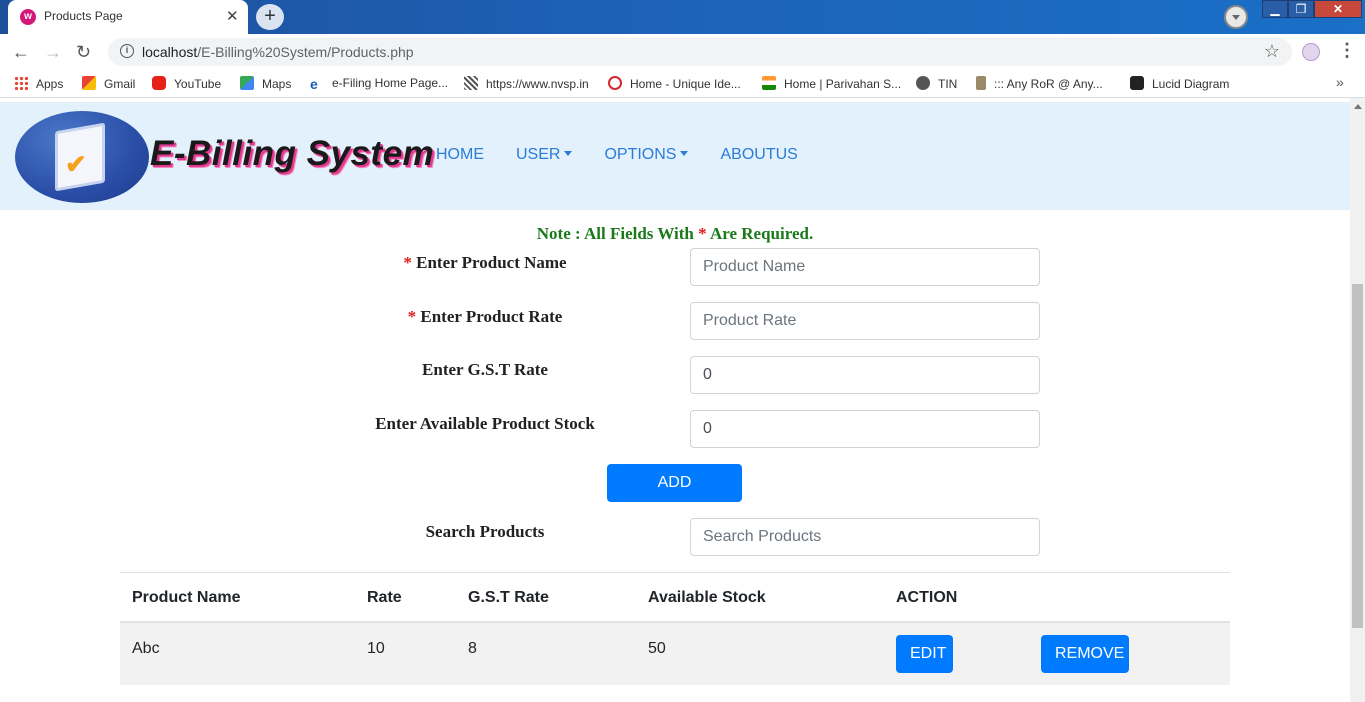 The height and width of the screenshot is (702, 1365). I want to click on scrollbar-thumb, so click(1357, 456).